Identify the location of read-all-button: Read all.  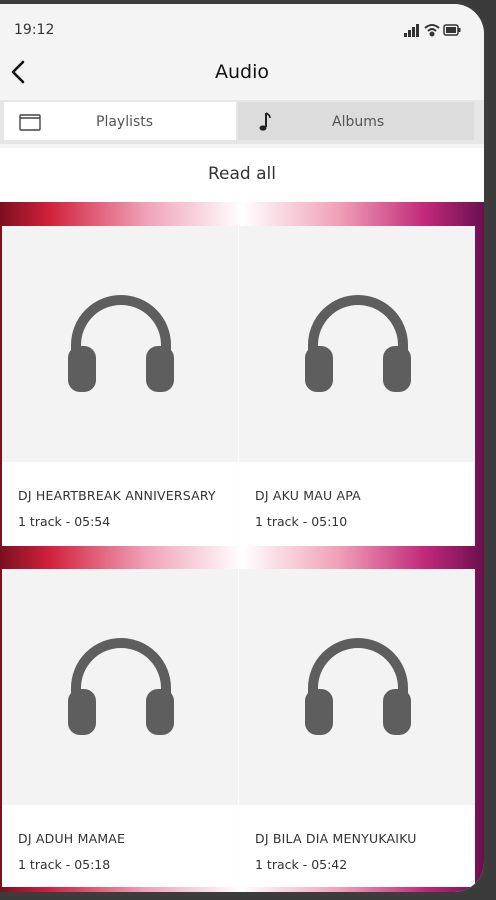
(242, 175).